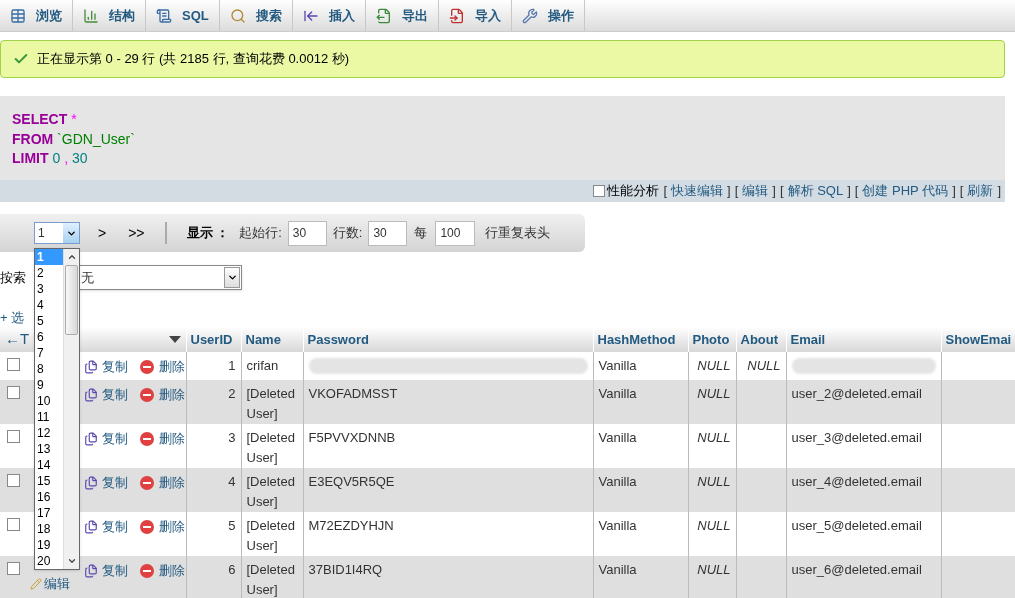 The height and width of the screenshot is (598, 1015). I want to click on show-label: 显示 ：, so click(208, 233).